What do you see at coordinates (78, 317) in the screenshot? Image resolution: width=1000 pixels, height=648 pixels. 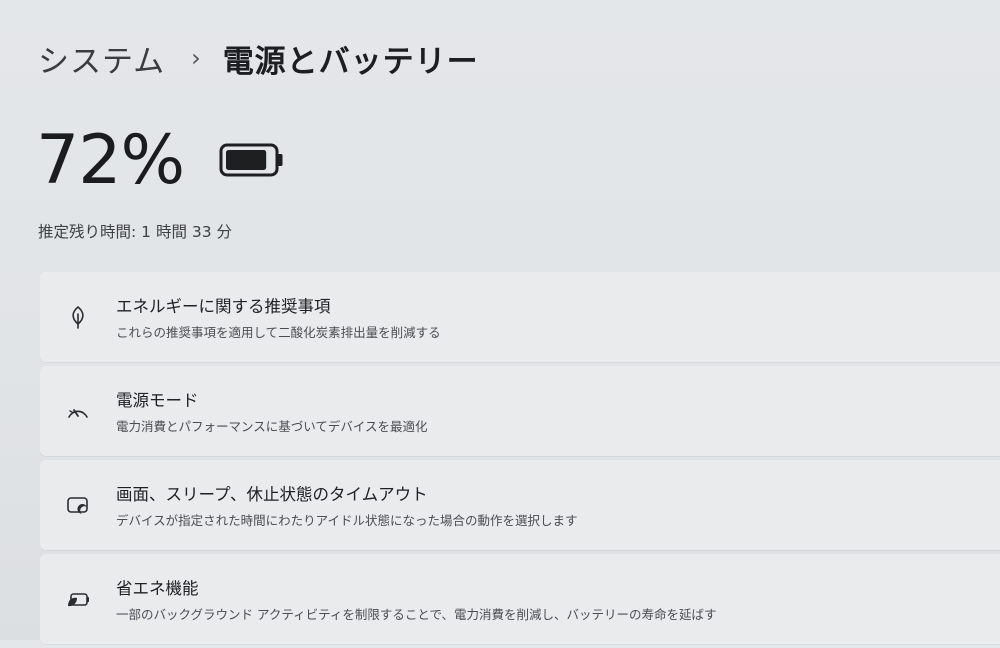 I see `leaf-icon` at bounding box center [78, 317].